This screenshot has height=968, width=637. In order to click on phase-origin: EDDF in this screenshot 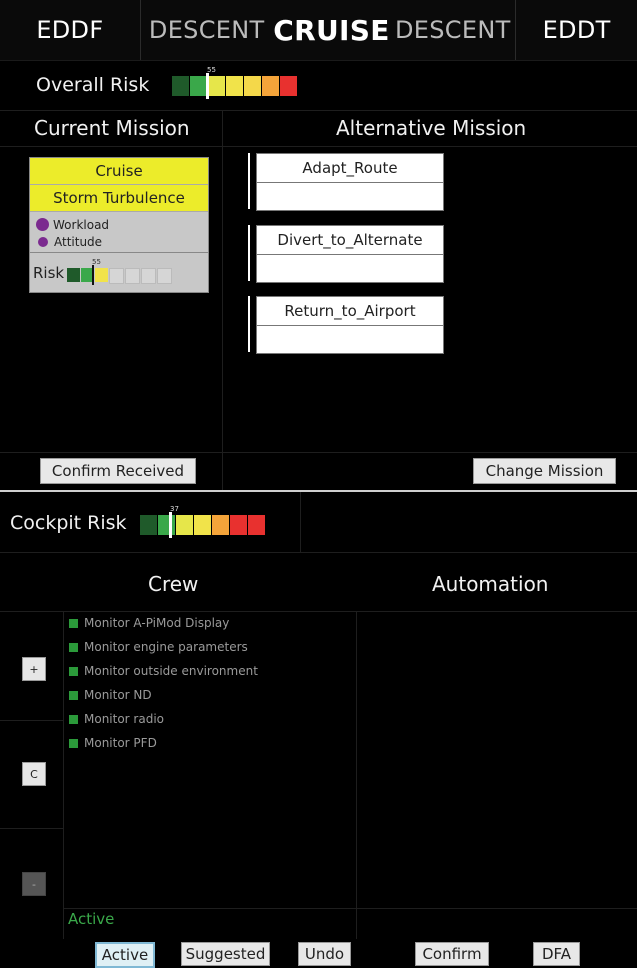, I will do `click(70, 30)`.